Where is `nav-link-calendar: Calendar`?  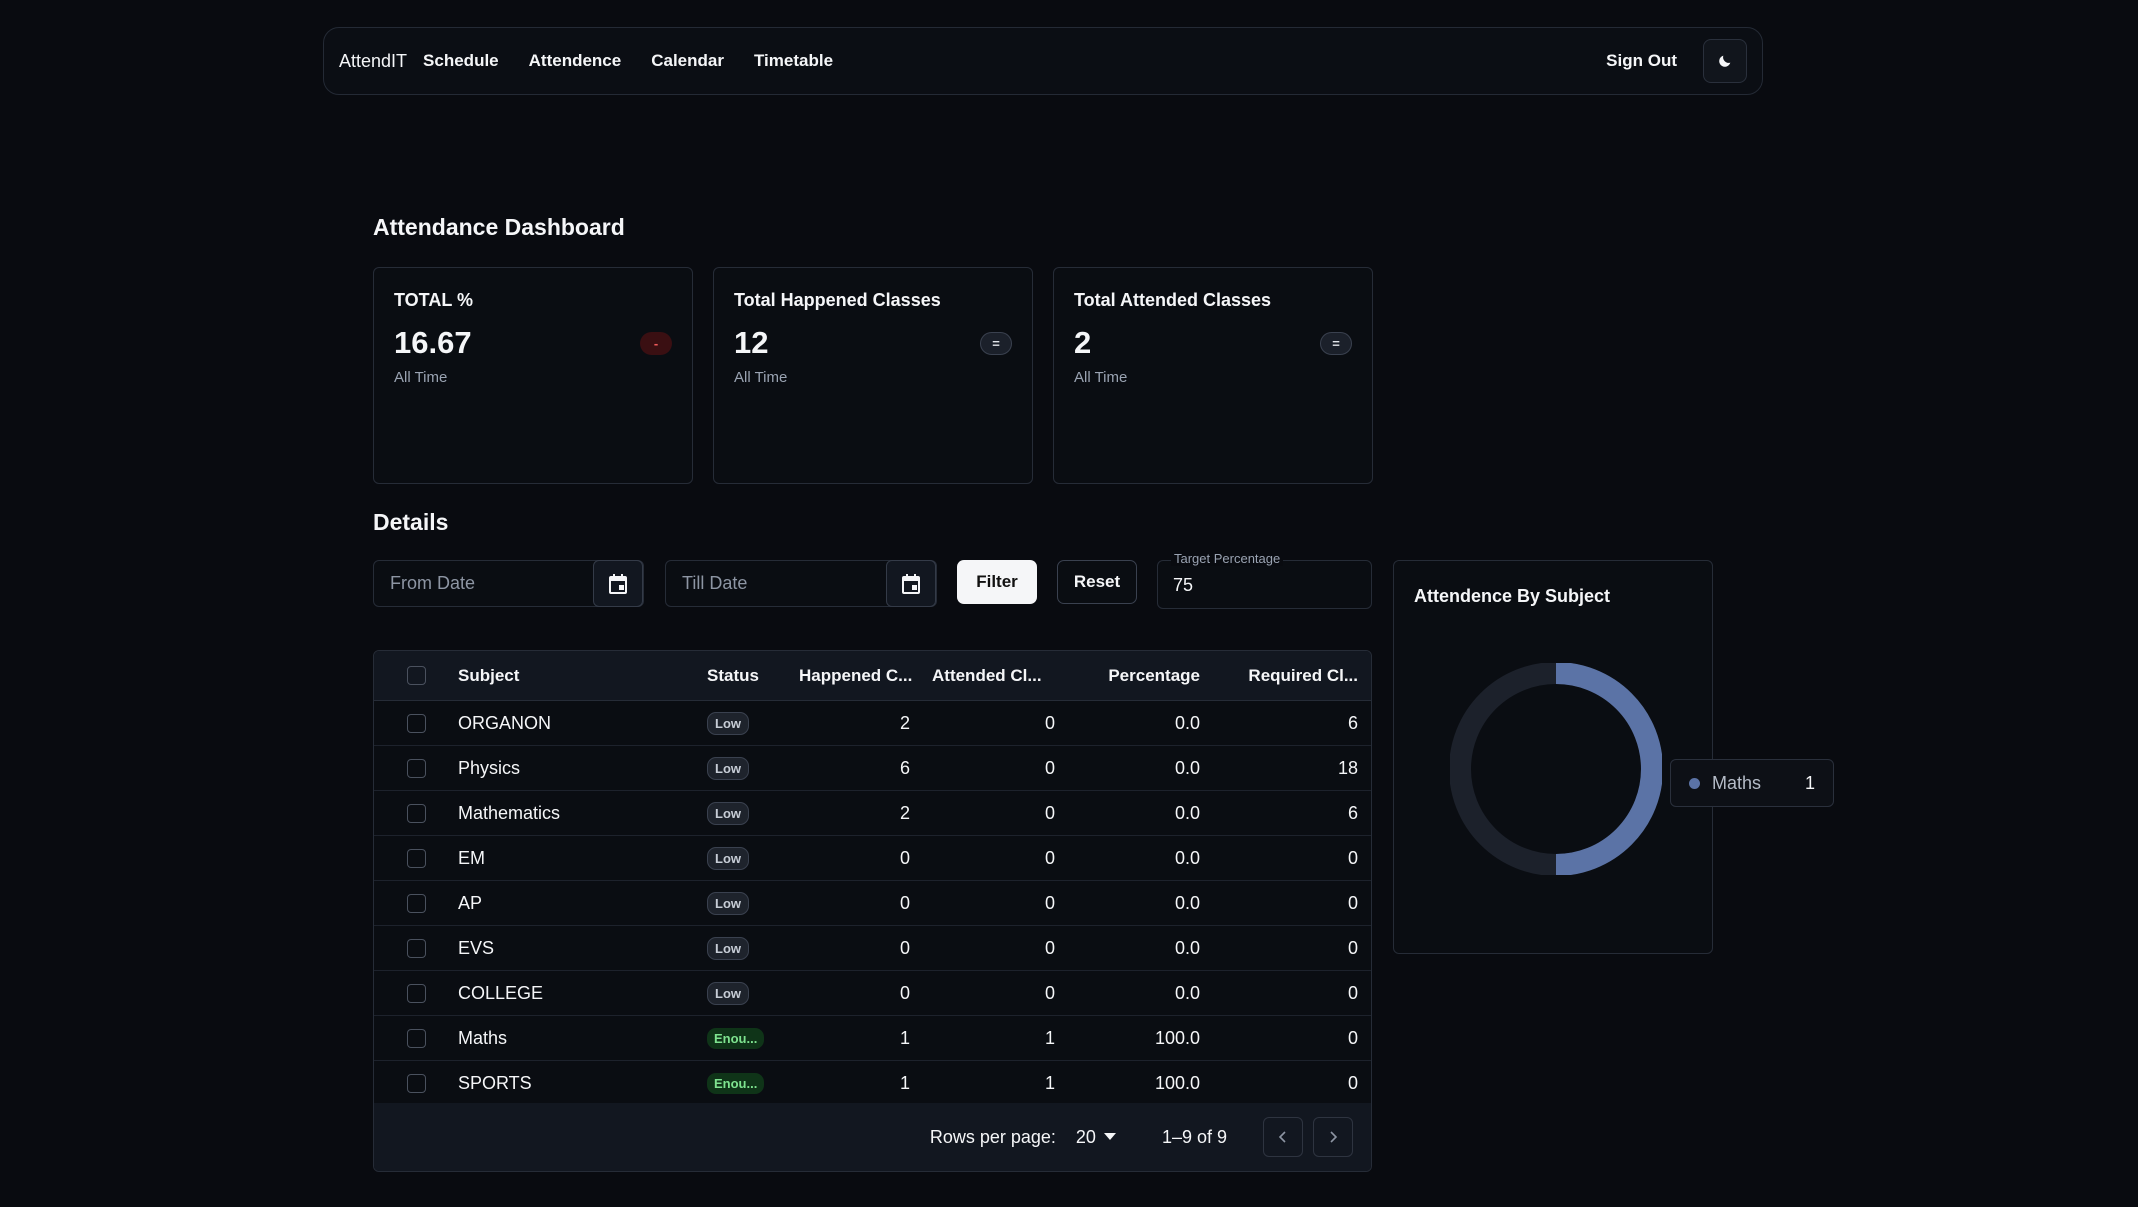
nav-link-calendar: Calendar is located at coordinates (687, 61).